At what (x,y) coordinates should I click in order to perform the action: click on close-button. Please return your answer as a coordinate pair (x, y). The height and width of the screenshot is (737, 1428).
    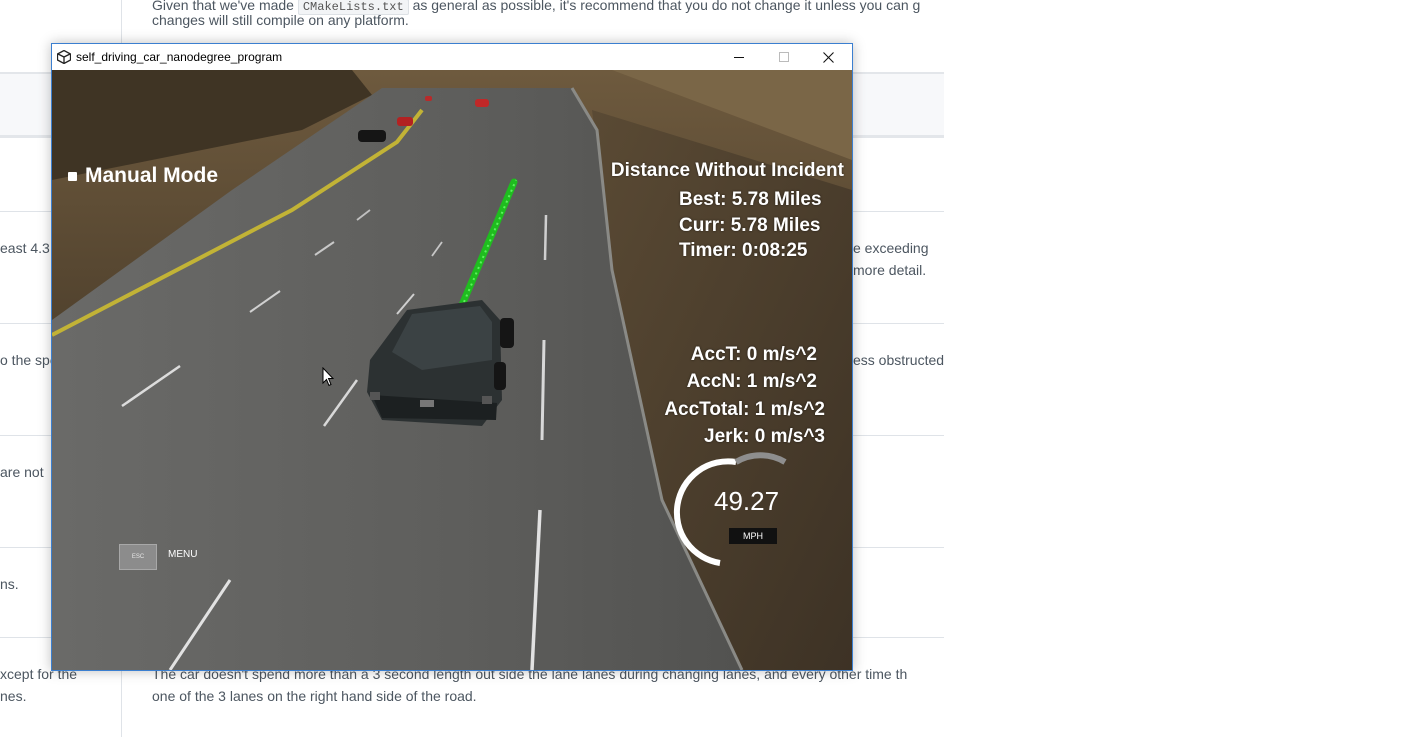
    Looking at the image, I should click on (828, 57).